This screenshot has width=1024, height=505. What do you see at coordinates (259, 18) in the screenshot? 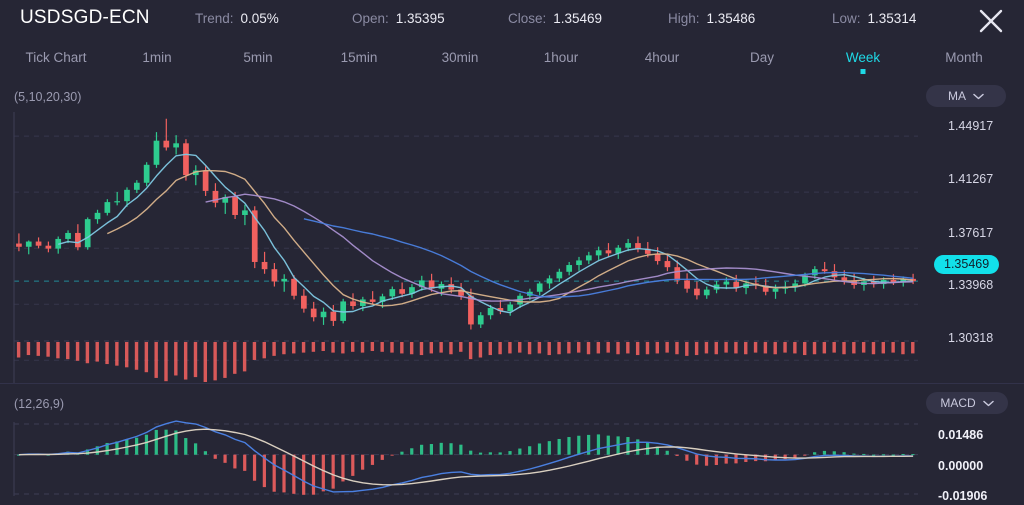
I see `stat-value: 0.05%` at bounding box center [259, 18].